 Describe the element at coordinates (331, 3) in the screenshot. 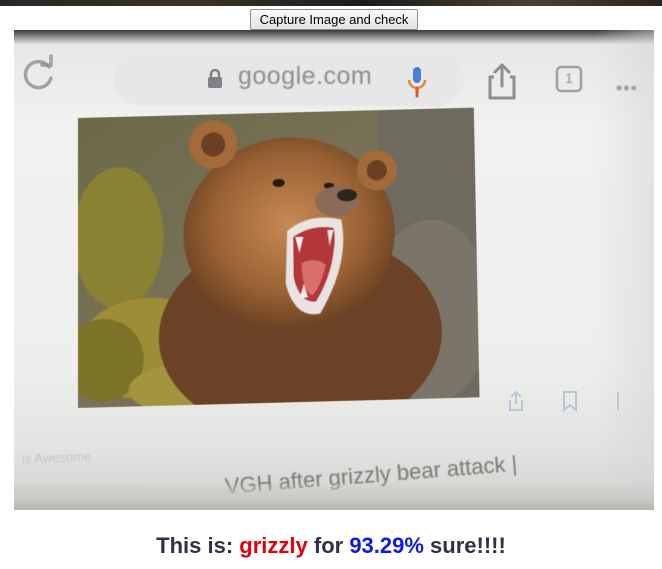

I see `top-edge-strip` at that location.